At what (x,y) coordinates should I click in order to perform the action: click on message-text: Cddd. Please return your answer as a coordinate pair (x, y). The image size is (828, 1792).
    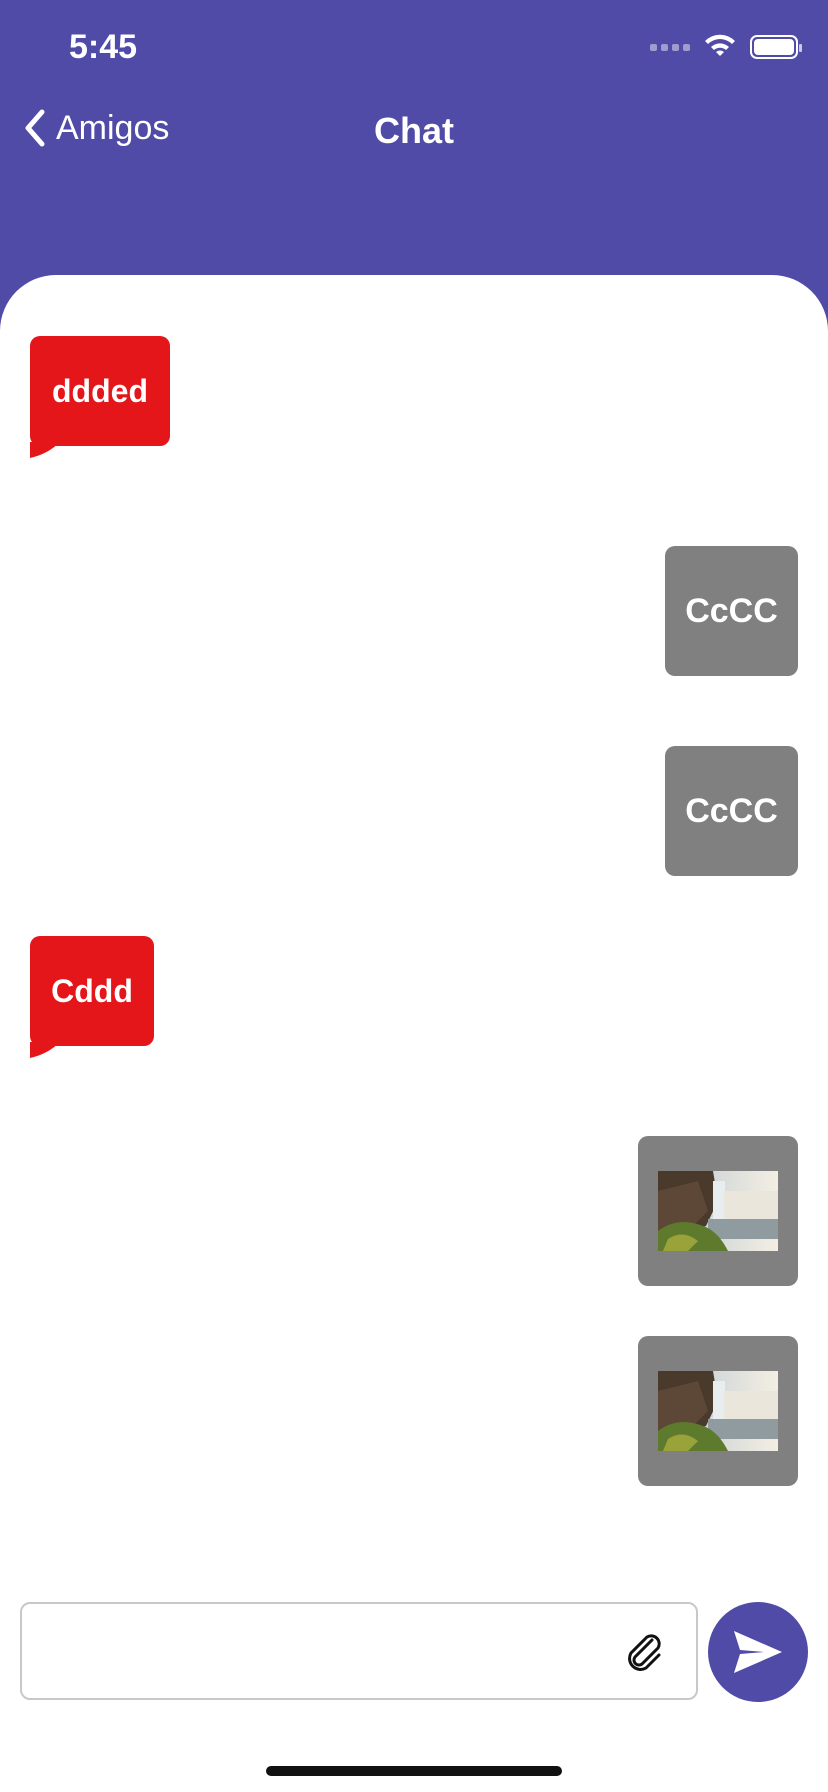
    Looking at the image, I should click on (92, 990).